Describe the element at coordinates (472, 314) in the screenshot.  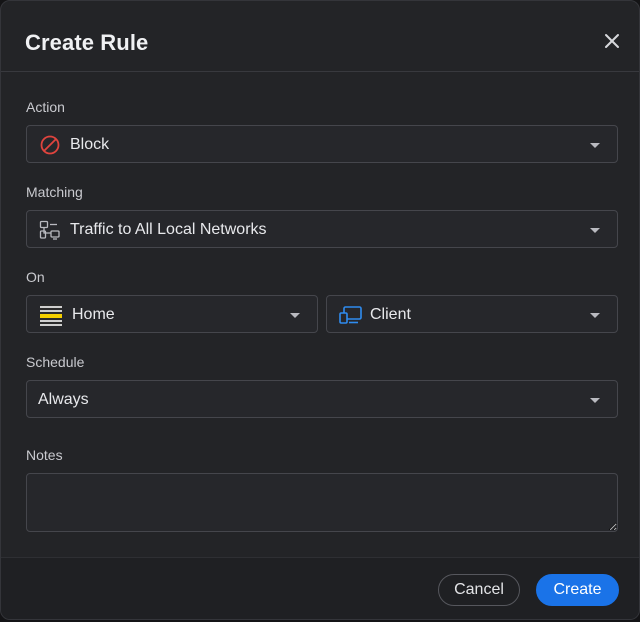
I see `target-select: Client` at that location.